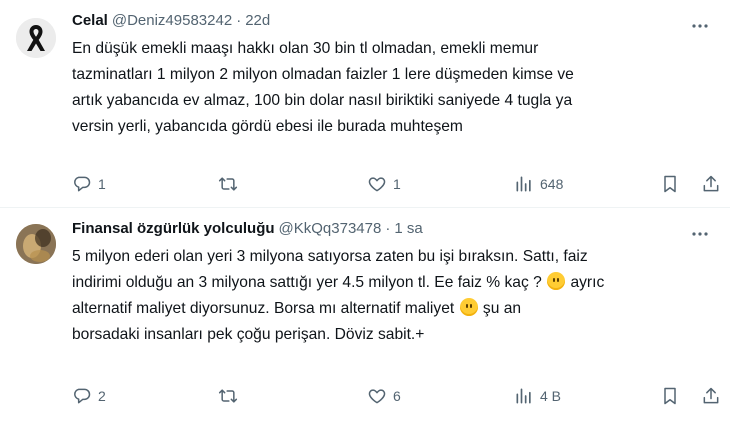 Image resolution: width=730 pixels, height=421 pixels. I want to click on timestamp: 1 sa, so click(408, 228).